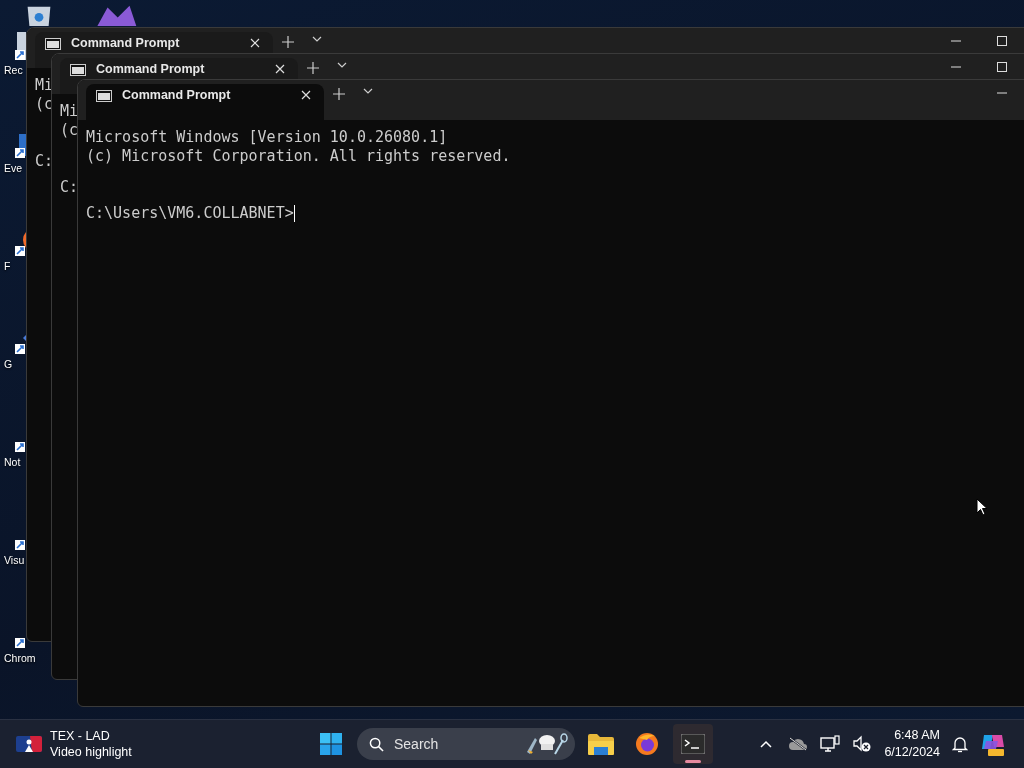 This screenshot has height=768, width=1024. What do you see at coordinates (960, 744) in the screenshot?
I see `notification-bell-icon` at bounding box center [960, 744].